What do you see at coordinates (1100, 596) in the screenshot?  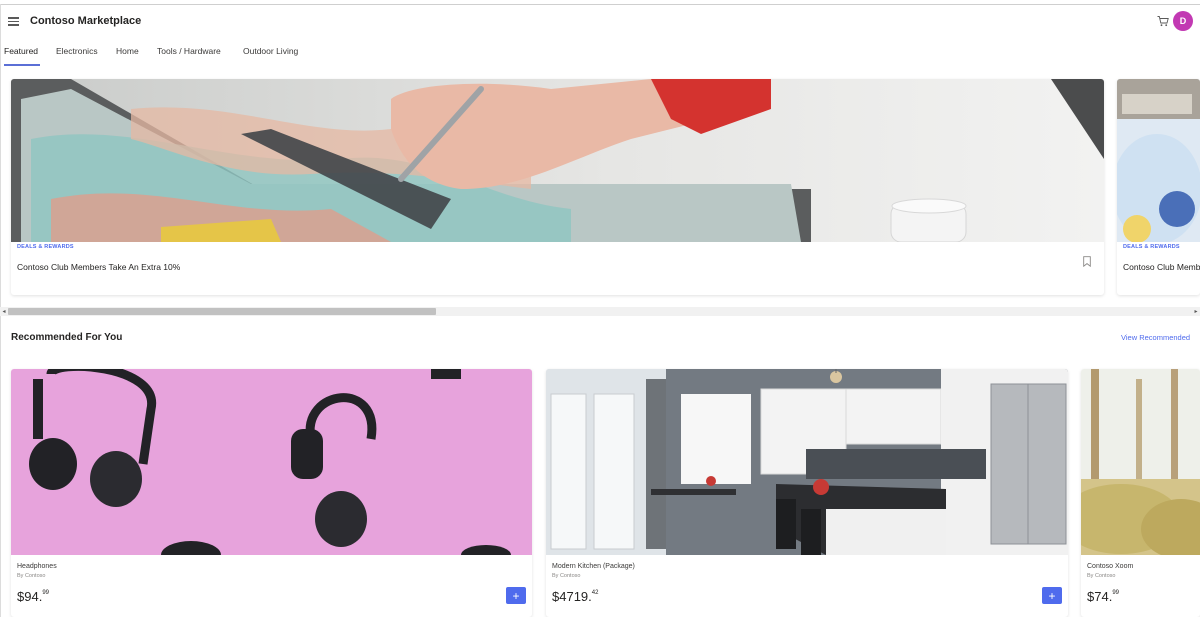 I see `price-main: $74.` at bounding box center [1100, 596].